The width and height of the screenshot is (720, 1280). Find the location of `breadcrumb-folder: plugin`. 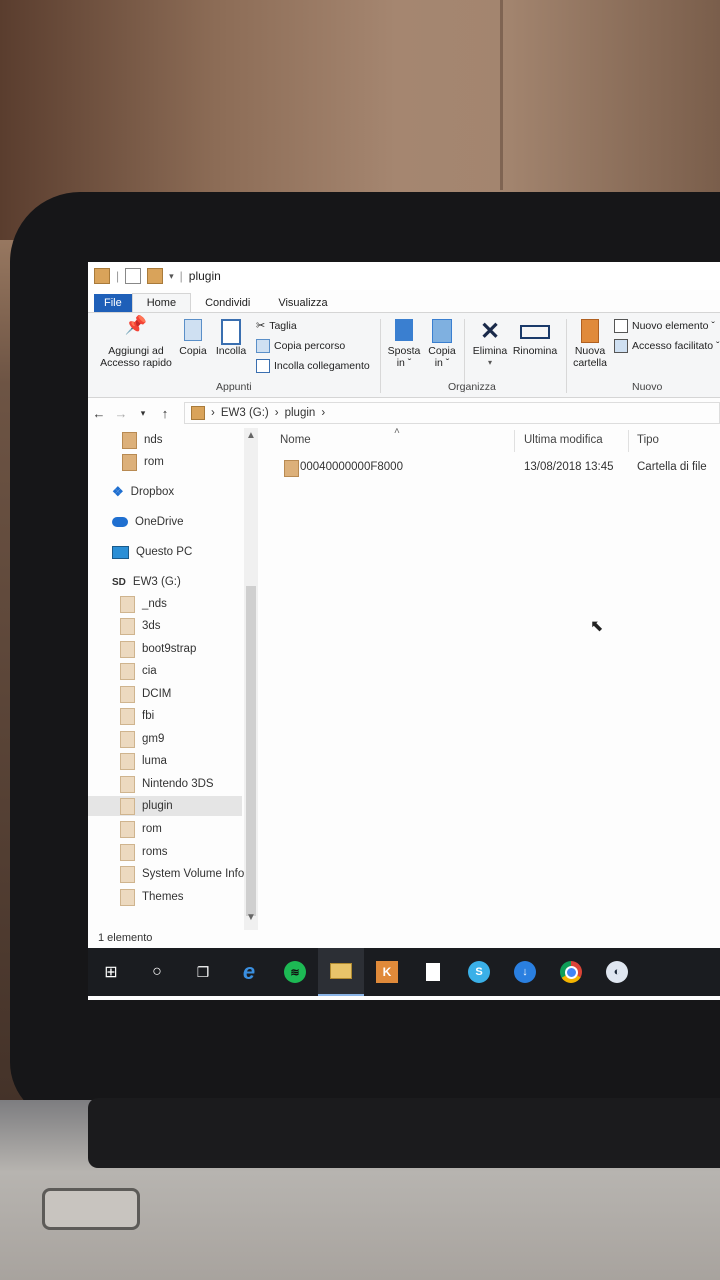

breadcrumb-folder: plugin is located at coordinates (300, 413).